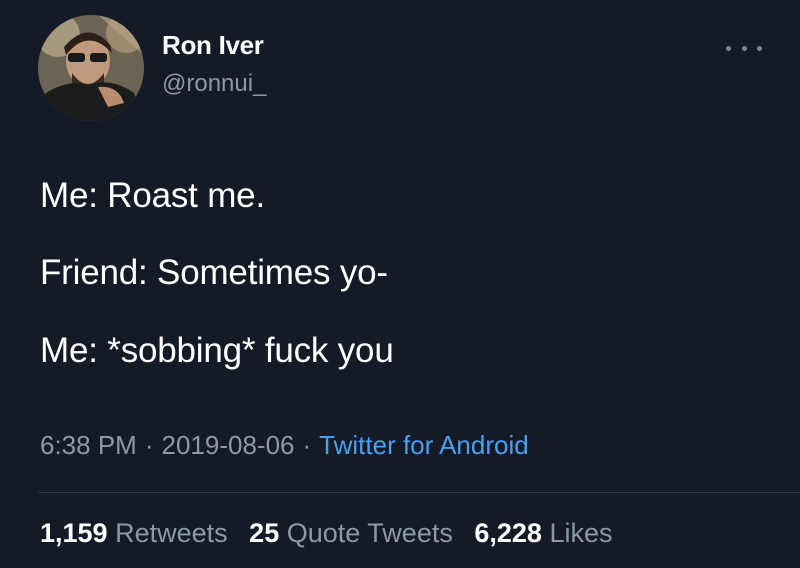 The height and width of the screenshot is (568, 800). What do you see at coordinates (74, 533) in the screenshot?
I see `retweets-count: 1,159` at bounding box center [74, 533].